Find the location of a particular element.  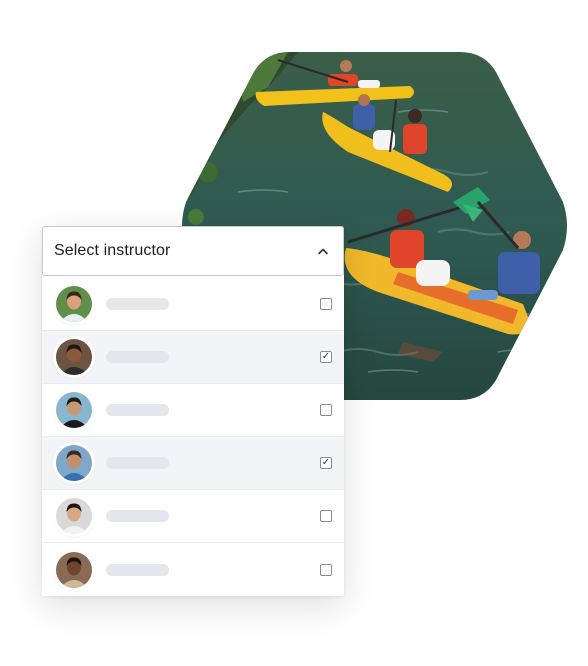

chevron-up-icon is located at coordinates (323, 251).